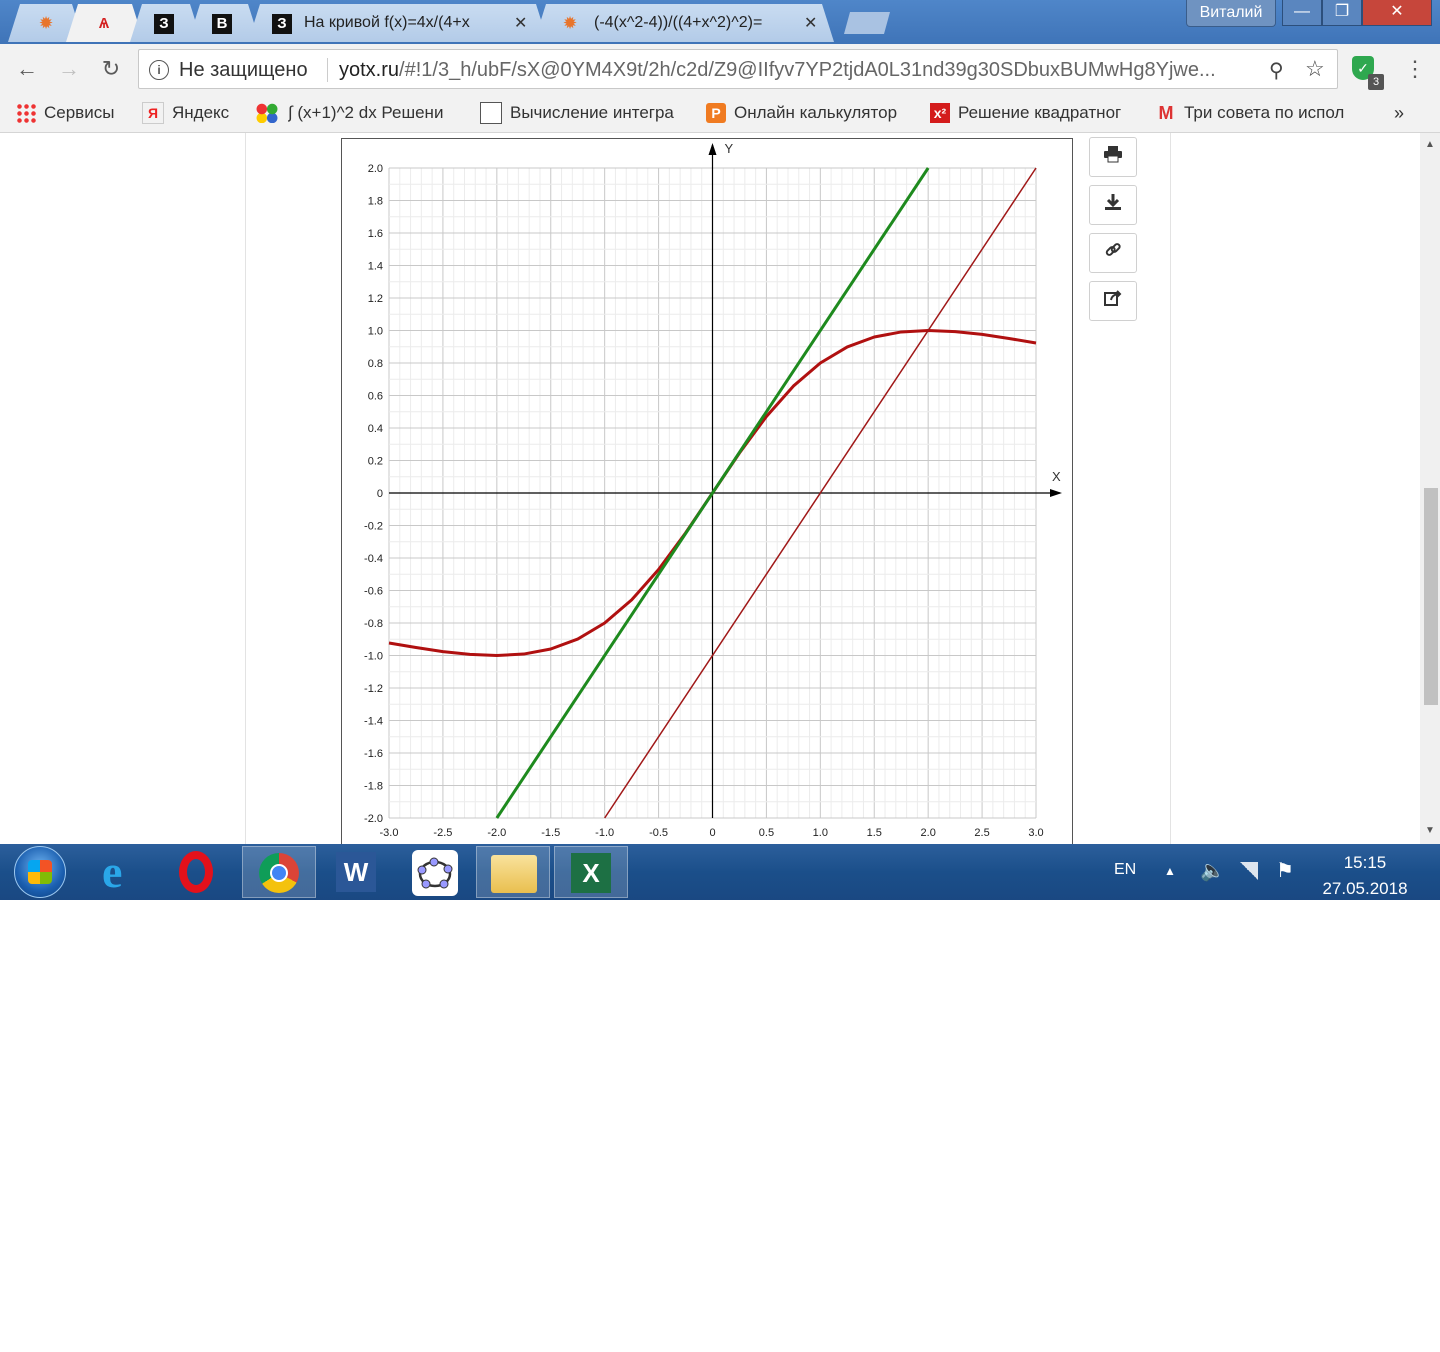 The width and height of the screenshot is (1440, 1352). What do you see at coordinates (1430, 144) in the screenshot?
I see `scroll-up-icon: ▲` at bounding box center [1430, 144].